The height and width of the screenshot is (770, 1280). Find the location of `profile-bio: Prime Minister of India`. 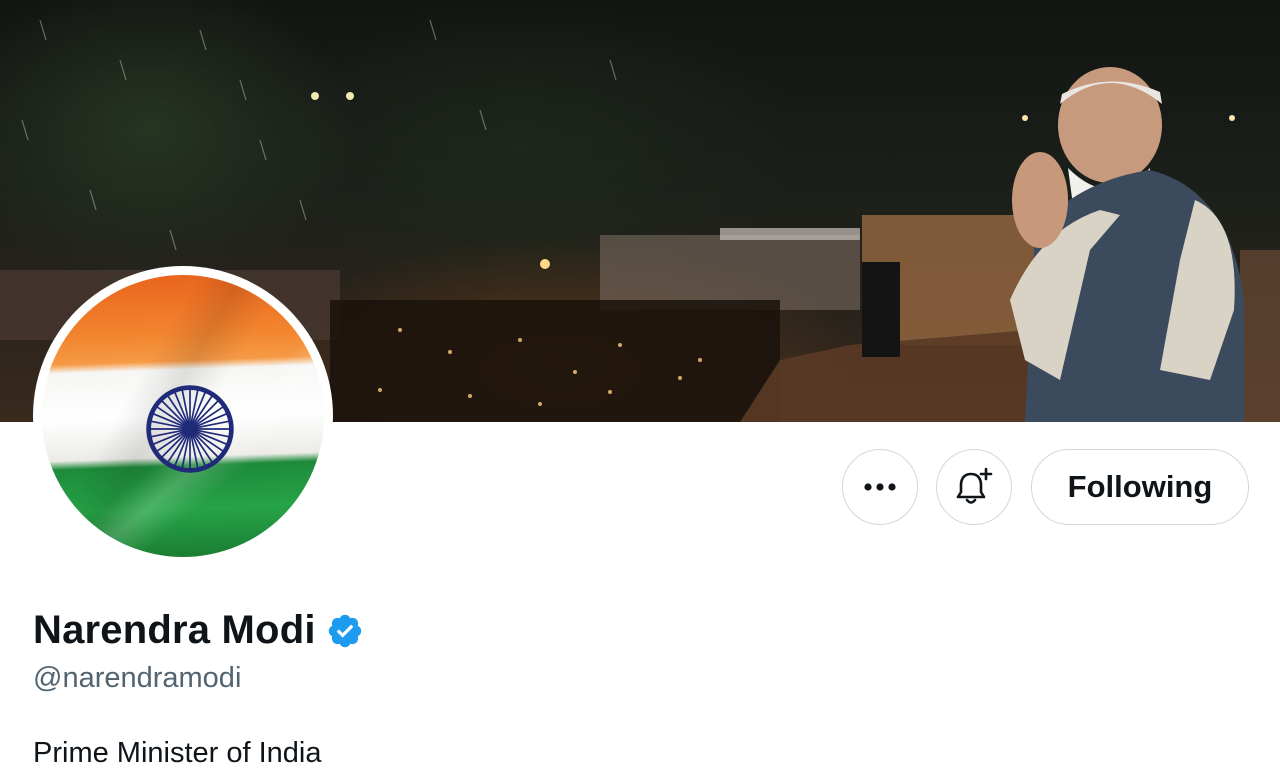

profile-bio: Prime Minister of India is located at coordinates (177, 753).